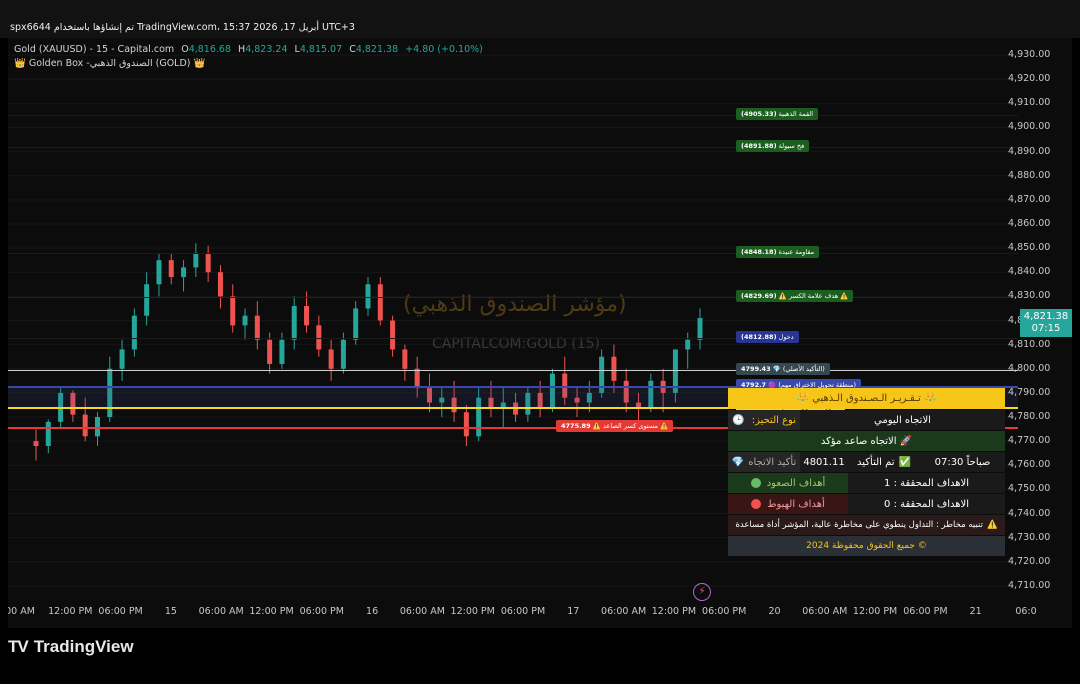 This screenshot has width=1080, height=684. I want to click on confirm-status: تم التأكيد ✅, so click(884, 462).